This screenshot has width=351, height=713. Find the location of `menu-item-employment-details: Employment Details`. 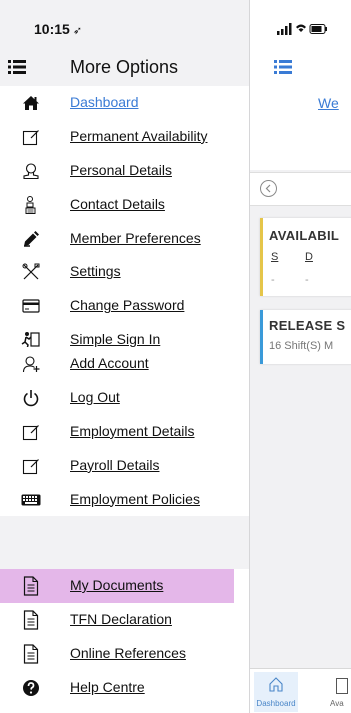

menu-item-employment-details: Employment Details is located at coordinates (124, 432).